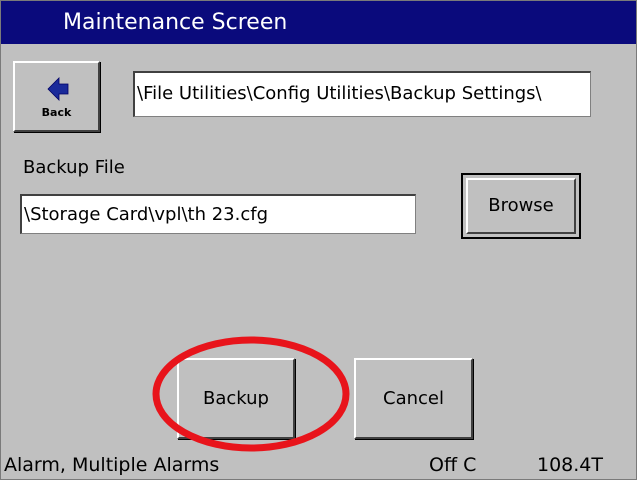  I want to click on left-arrow-icon, so click(58, 89).